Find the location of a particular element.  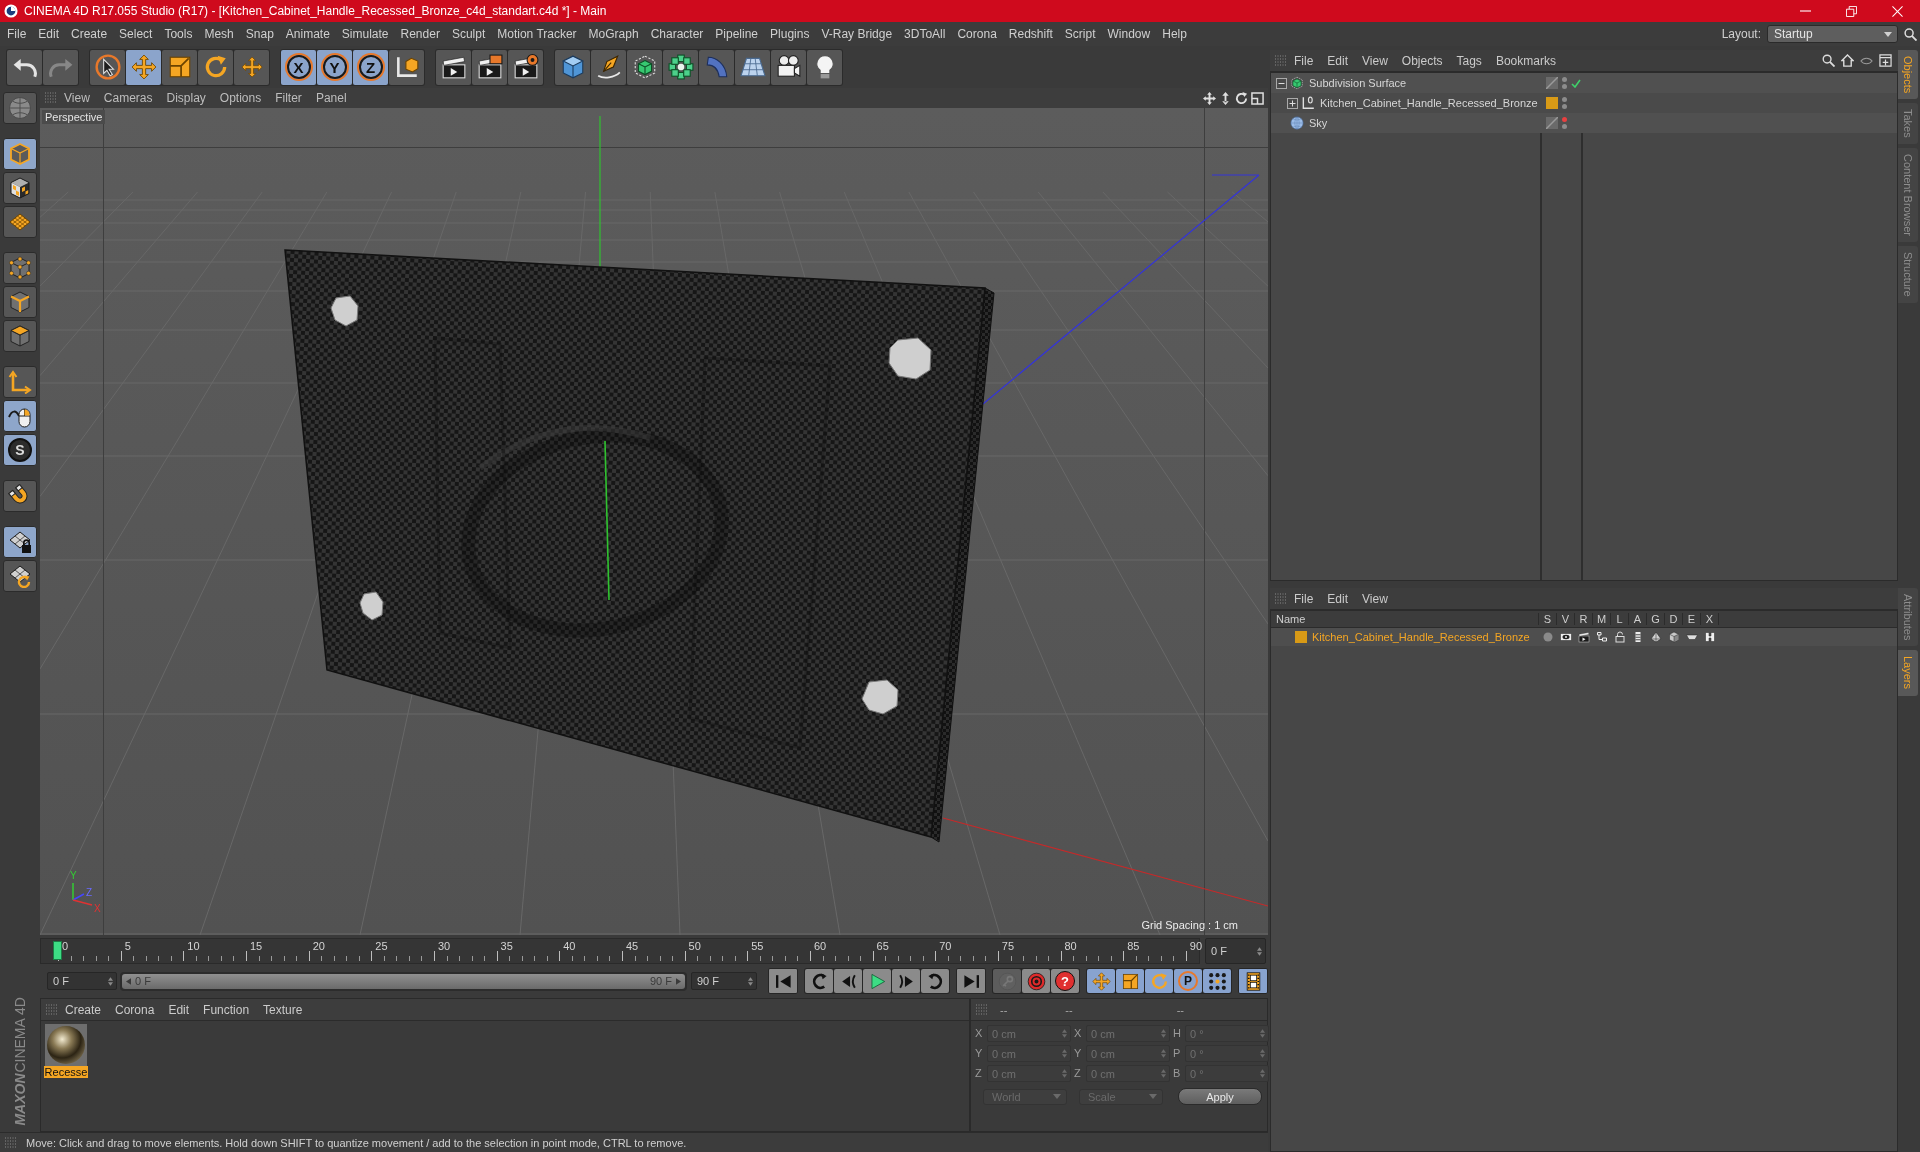

apply-button: Apply is located at coordinates (1220, 1096).